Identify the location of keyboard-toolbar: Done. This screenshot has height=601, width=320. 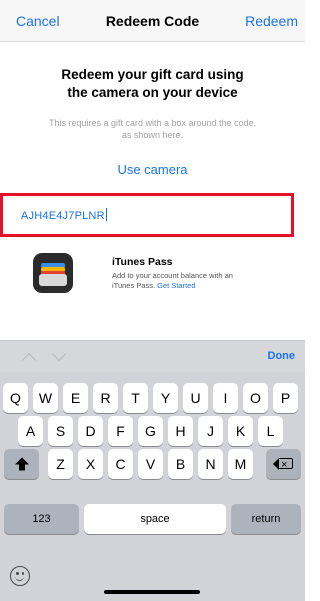
(152, 356).